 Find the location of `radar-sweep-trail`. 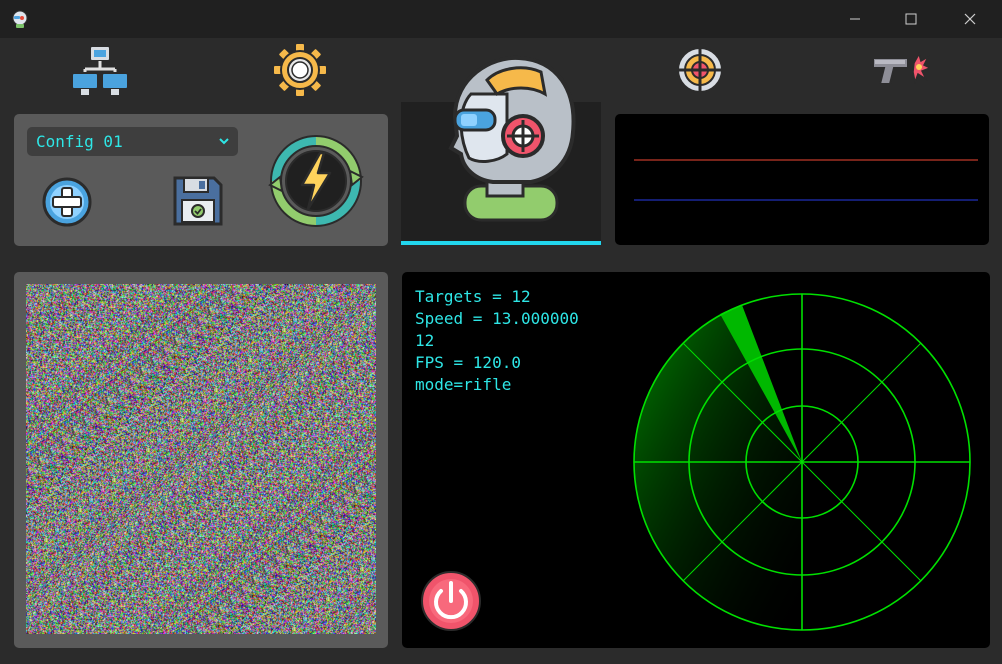

radar-sweep-trail is located at coordinates (717, 472).